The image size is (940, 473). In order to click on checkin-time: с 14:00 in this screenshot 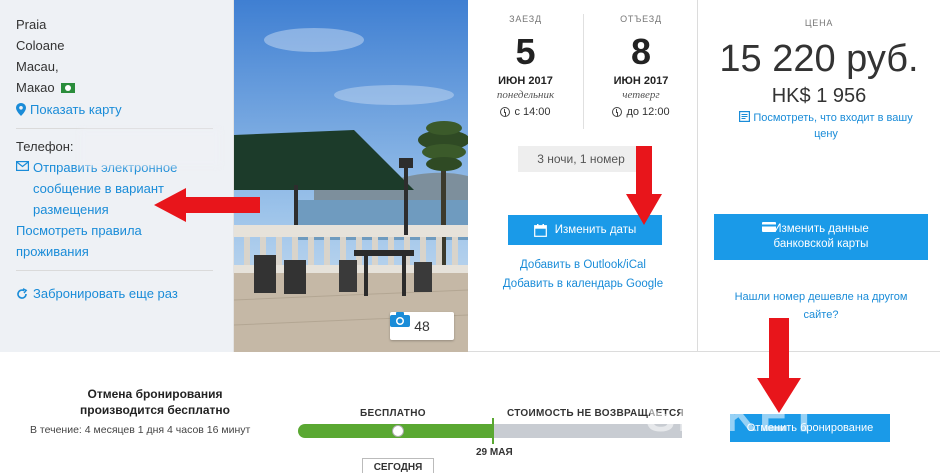, I will do `click(525, 112)`.